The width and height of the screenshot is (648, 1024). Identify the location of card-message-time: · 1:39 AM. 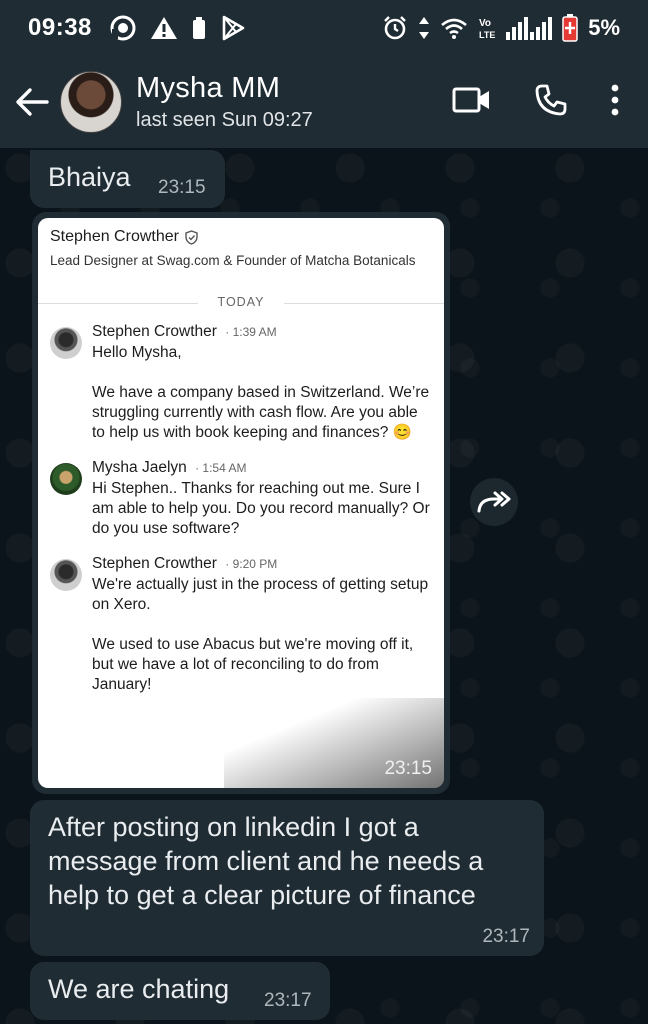
(251, 332).